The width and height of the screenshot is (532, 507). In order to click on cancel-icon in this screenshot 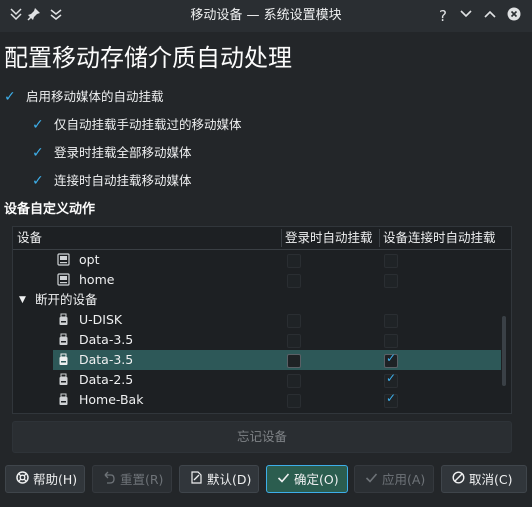, I will do `click(458, 480)`.